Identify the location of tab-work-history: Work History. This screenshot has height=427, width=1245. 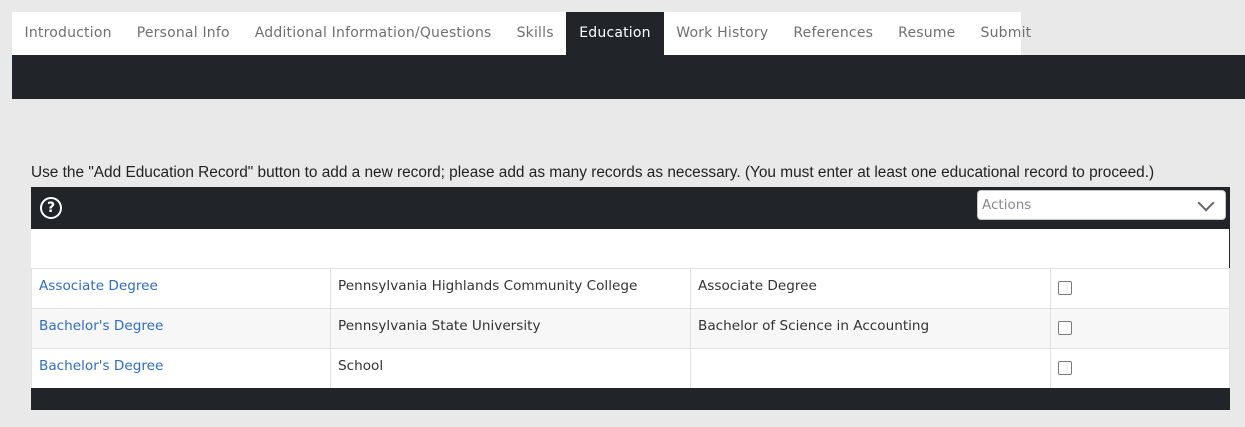
(722, 33).